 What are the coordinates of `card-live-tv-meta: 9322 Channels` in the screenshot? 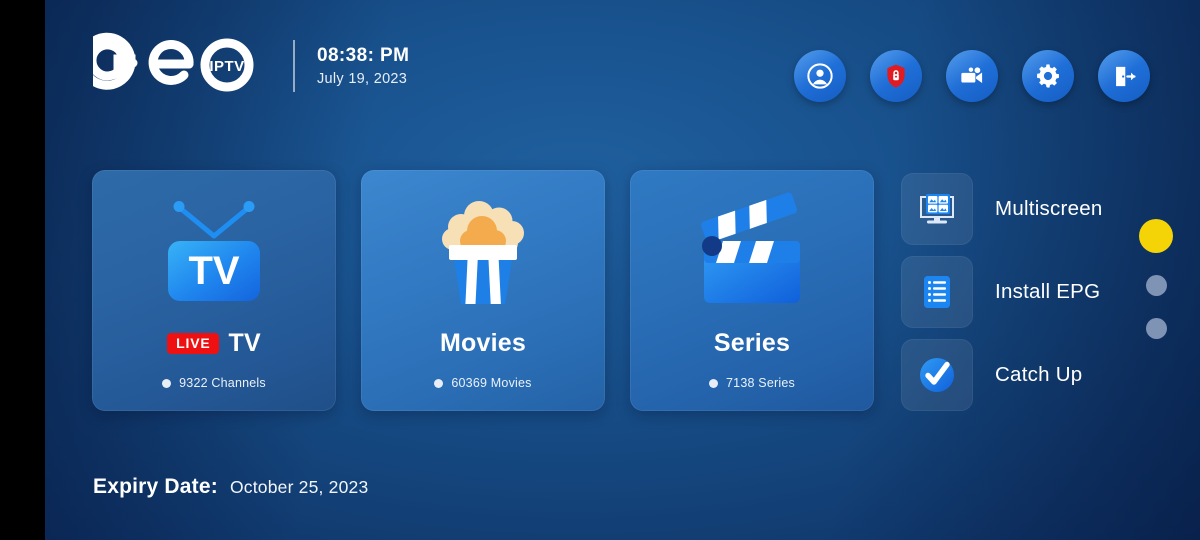 It's located at (214, 383).